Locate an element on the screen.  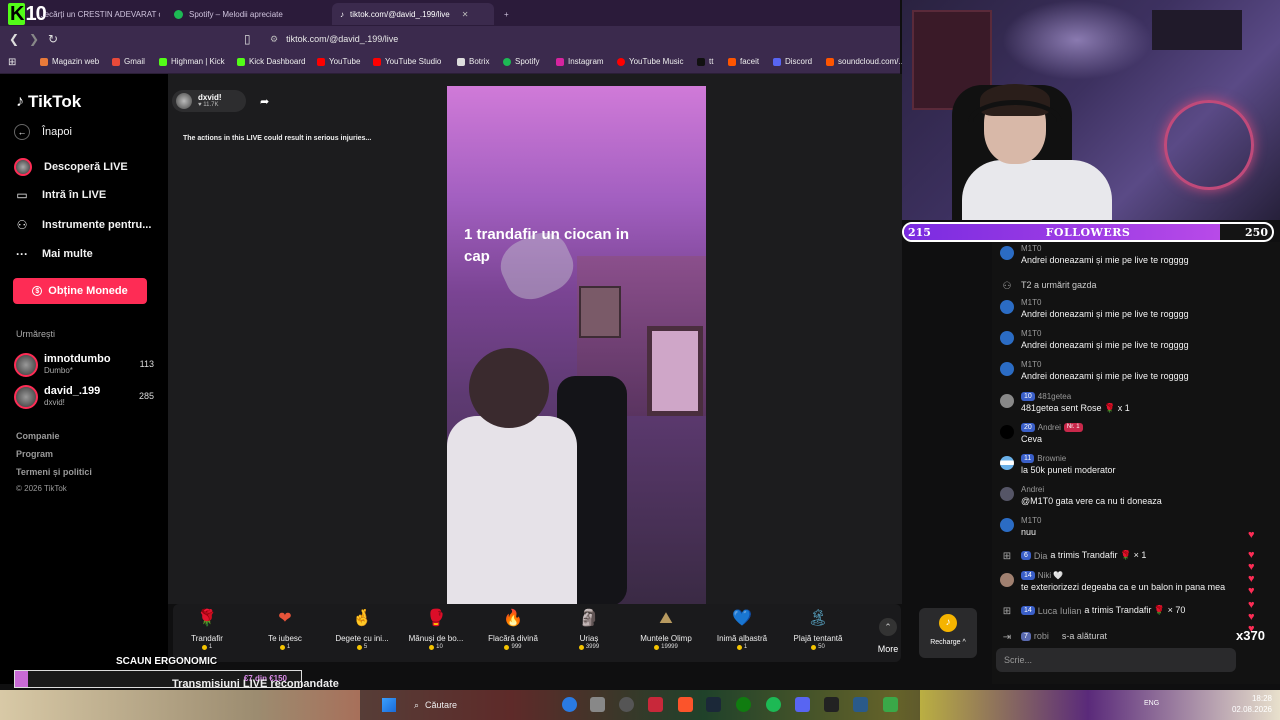
footer-link-program: Program is located at coordinates (34, 454).